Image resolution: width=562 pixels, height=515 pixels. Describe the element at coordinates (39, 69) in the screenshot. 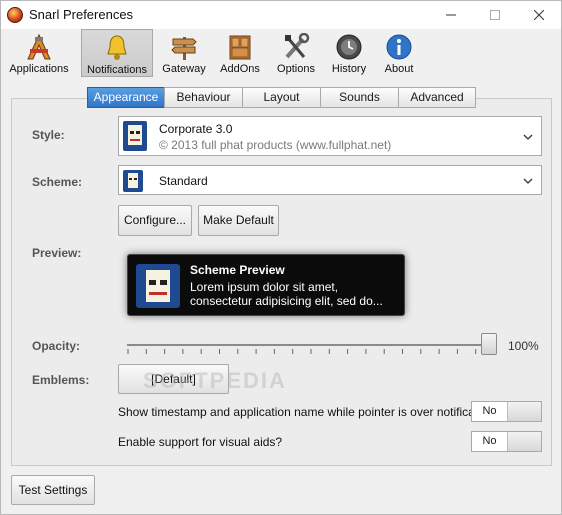

I see `toolbar-label: Applications` at that location.